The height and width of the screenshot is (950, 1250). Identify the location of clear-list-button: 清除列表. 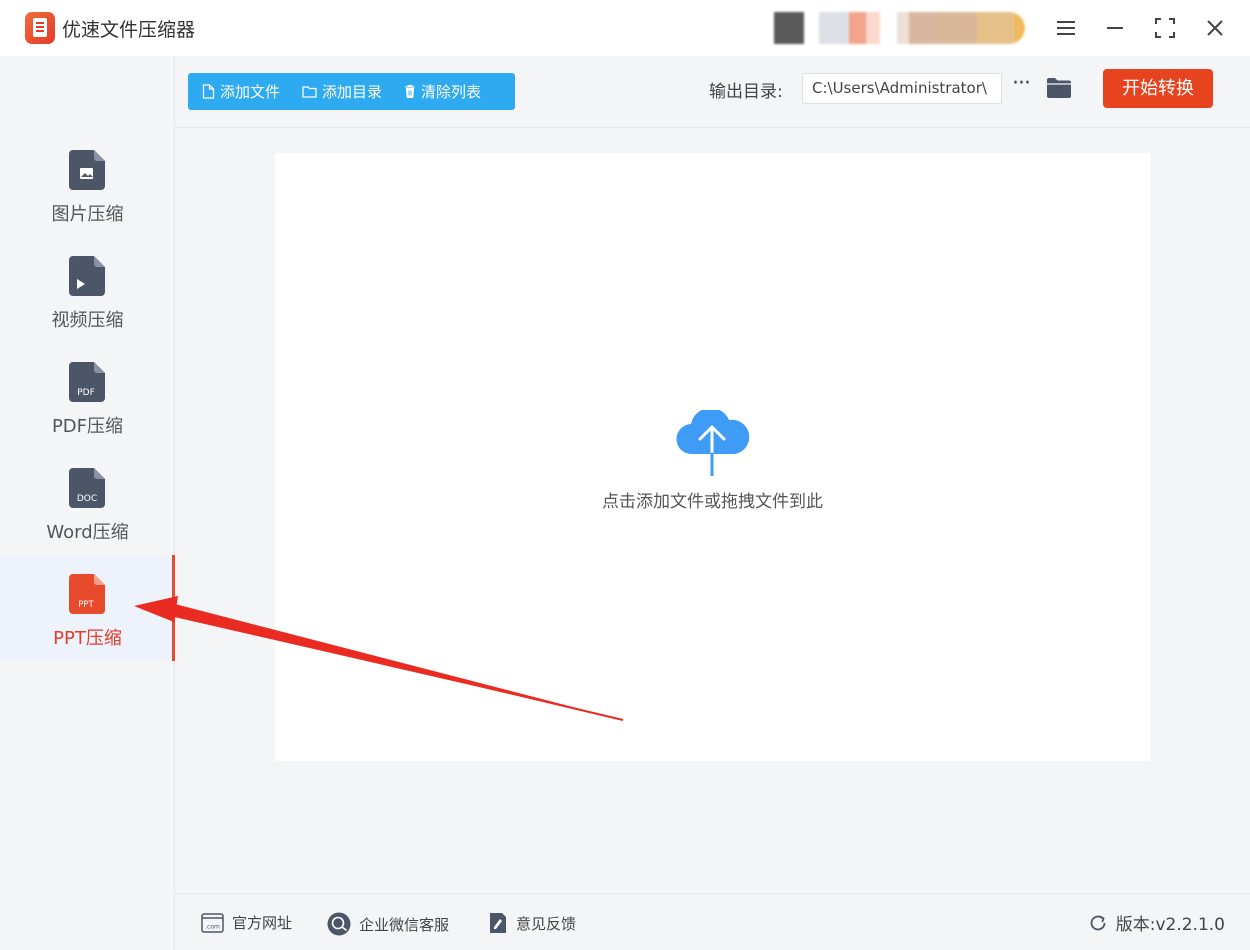
(442, 91).